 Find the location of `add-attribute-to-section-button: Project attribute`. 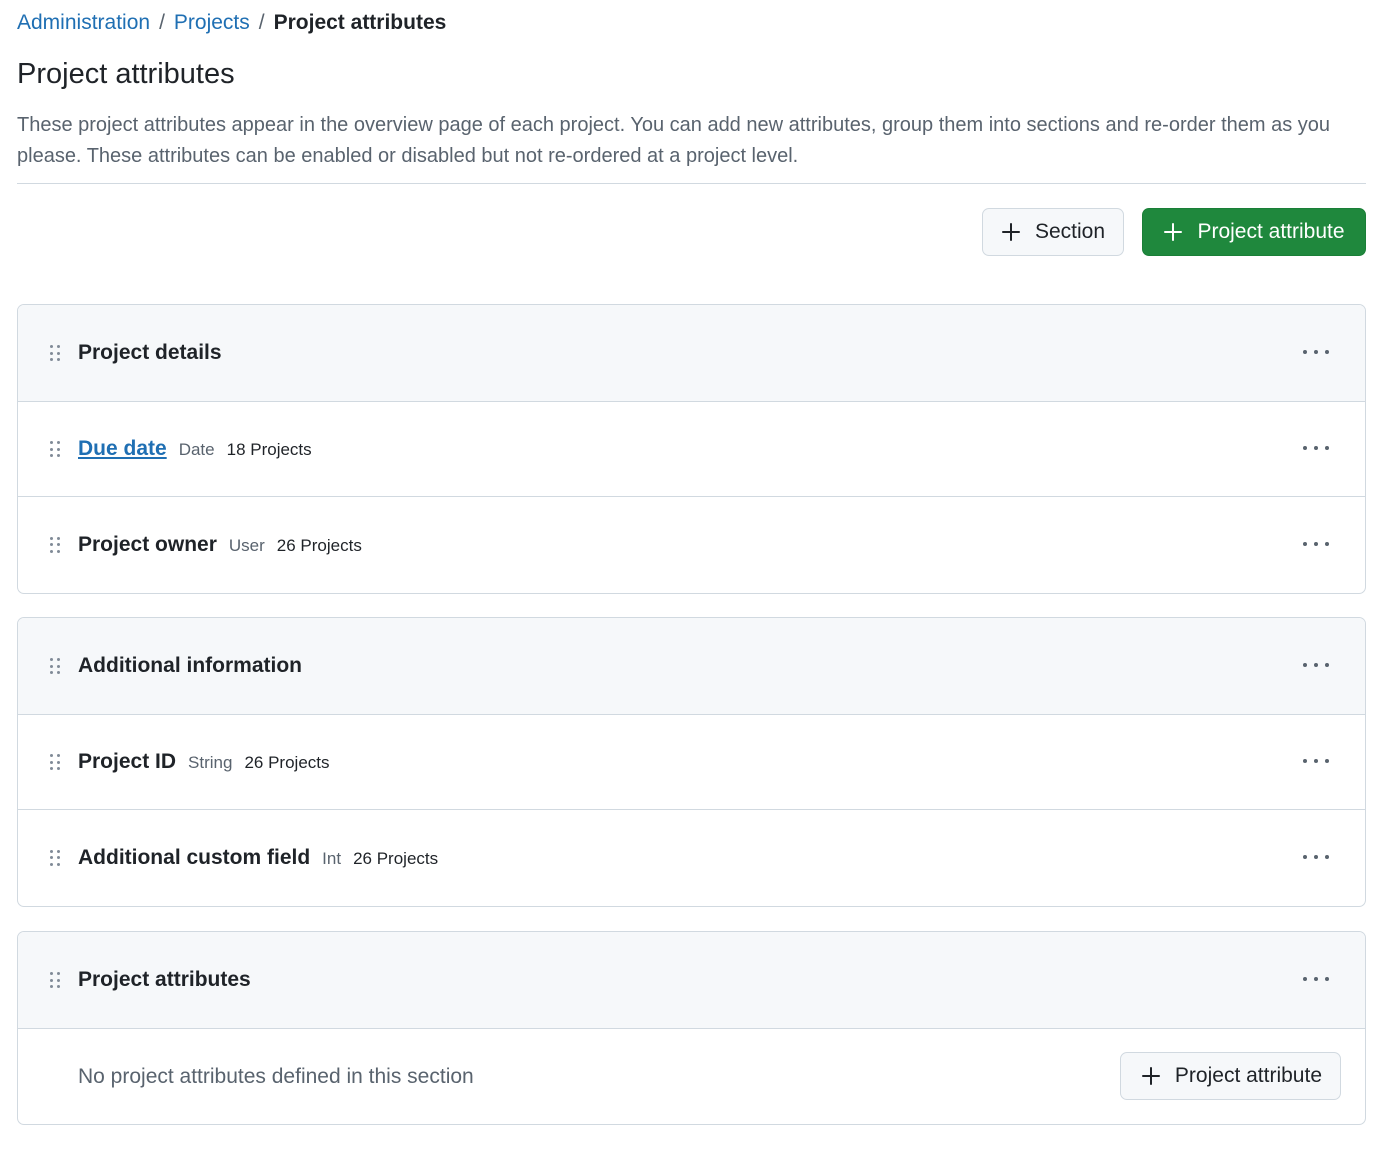

add-attribute-to-section-button: Project attribute is located at coordinates (1230, 1076).